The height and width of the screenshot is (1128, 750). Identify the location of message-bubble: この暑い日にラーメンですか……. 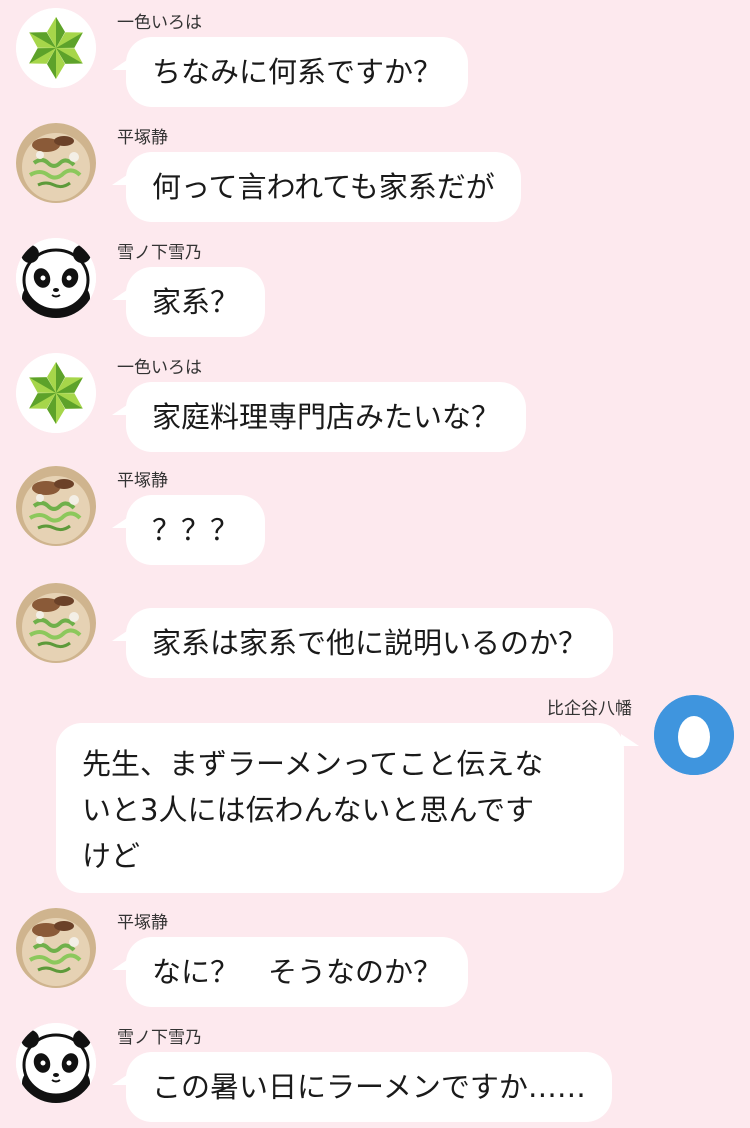
(369, 1087).